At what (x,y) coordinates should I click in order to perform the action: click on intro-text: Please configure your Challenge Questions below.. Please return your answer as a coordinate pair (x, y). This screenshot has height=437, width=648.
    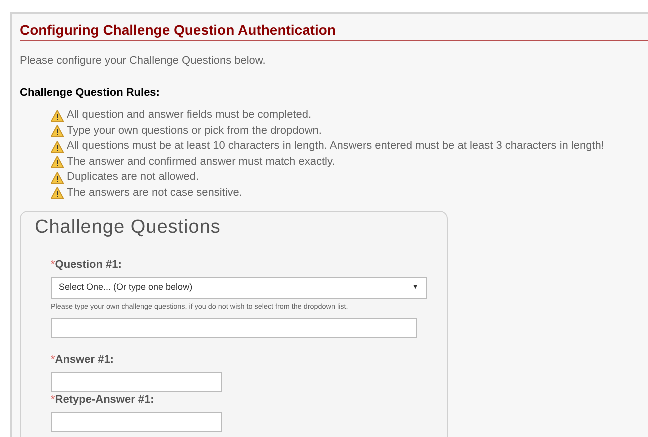
    Looking at the image, I should click on (143, 61).